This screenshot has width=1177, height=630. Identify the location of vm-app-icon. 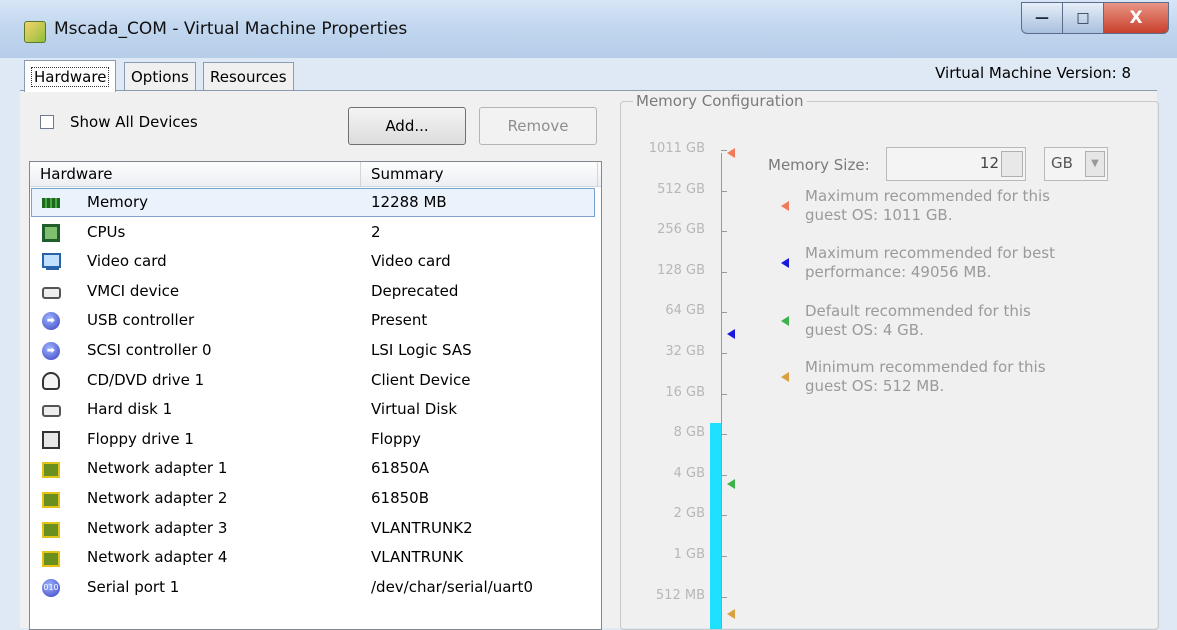
(35, 32).